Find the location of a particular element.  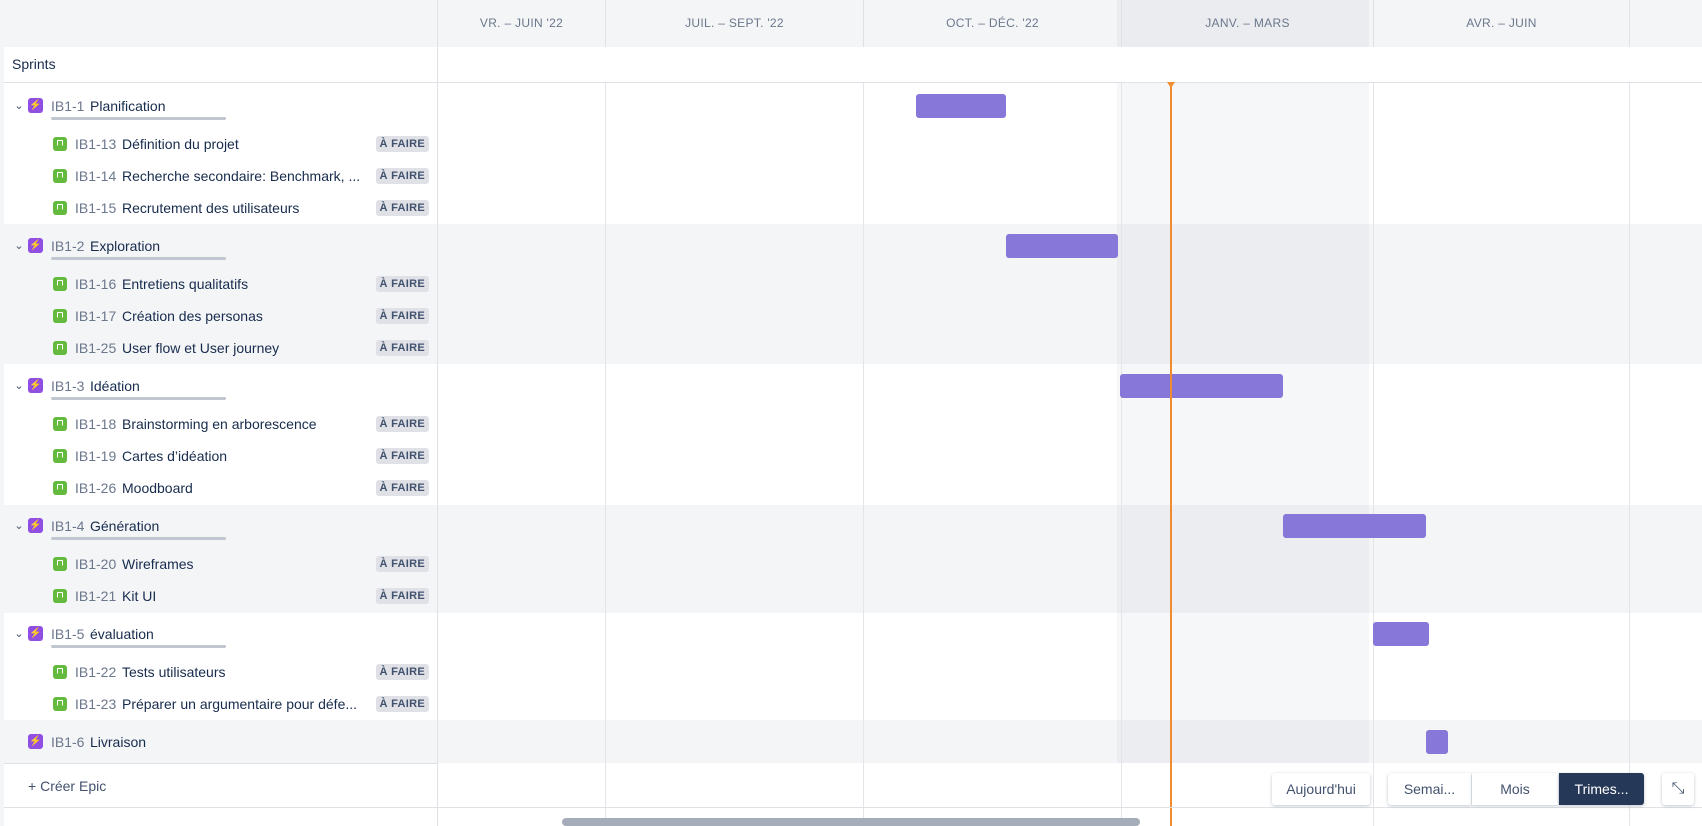

create-epic-button: + Créer Epic is located at coordinates (67, 786).